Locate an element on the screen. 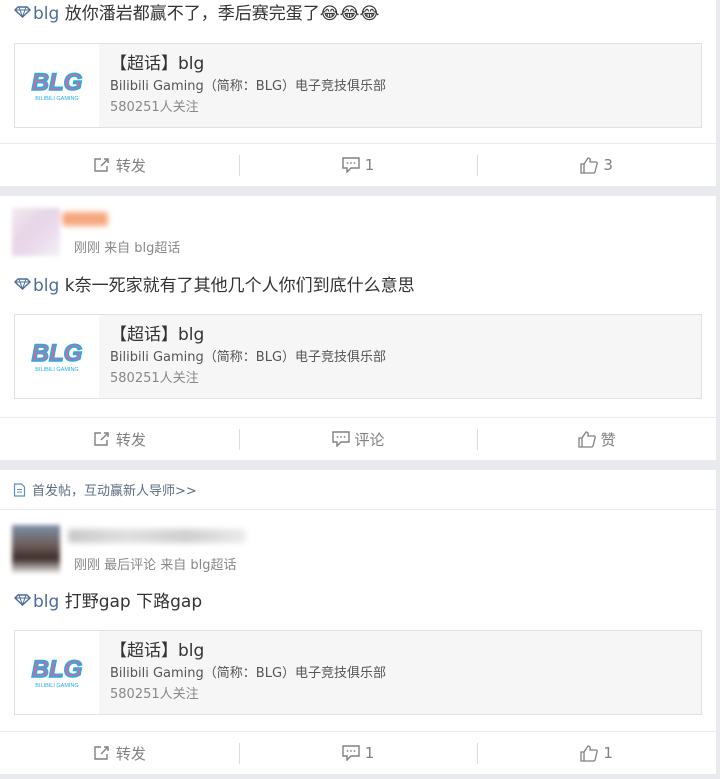 The height and width of the screenshot is (779, 720). emoji-laugh-2: 😂 is located at coordinates (349, 14).